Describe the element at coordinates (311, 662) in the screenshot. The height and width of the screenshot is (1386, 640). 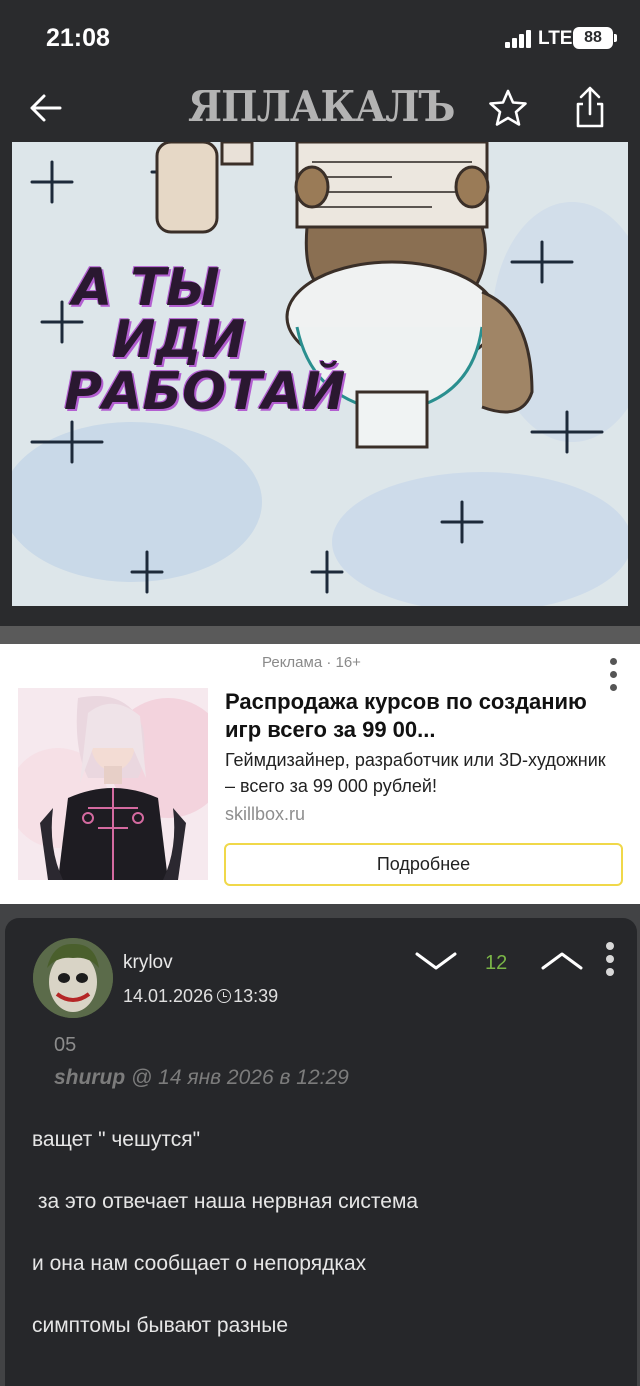
I see `ad-label: Реклама · 16+` at that location.